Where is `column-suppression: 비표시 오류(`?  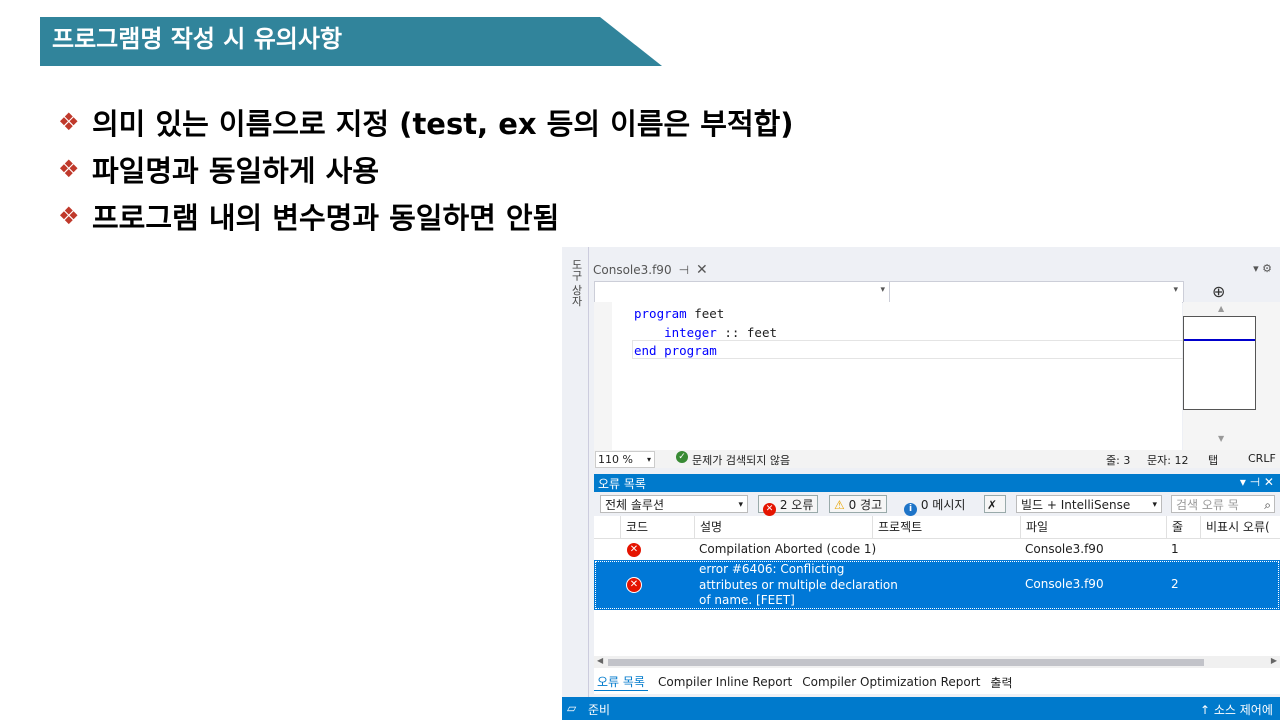 column-suppression: 비표시 오류( is located at coordinates (1240, 527).